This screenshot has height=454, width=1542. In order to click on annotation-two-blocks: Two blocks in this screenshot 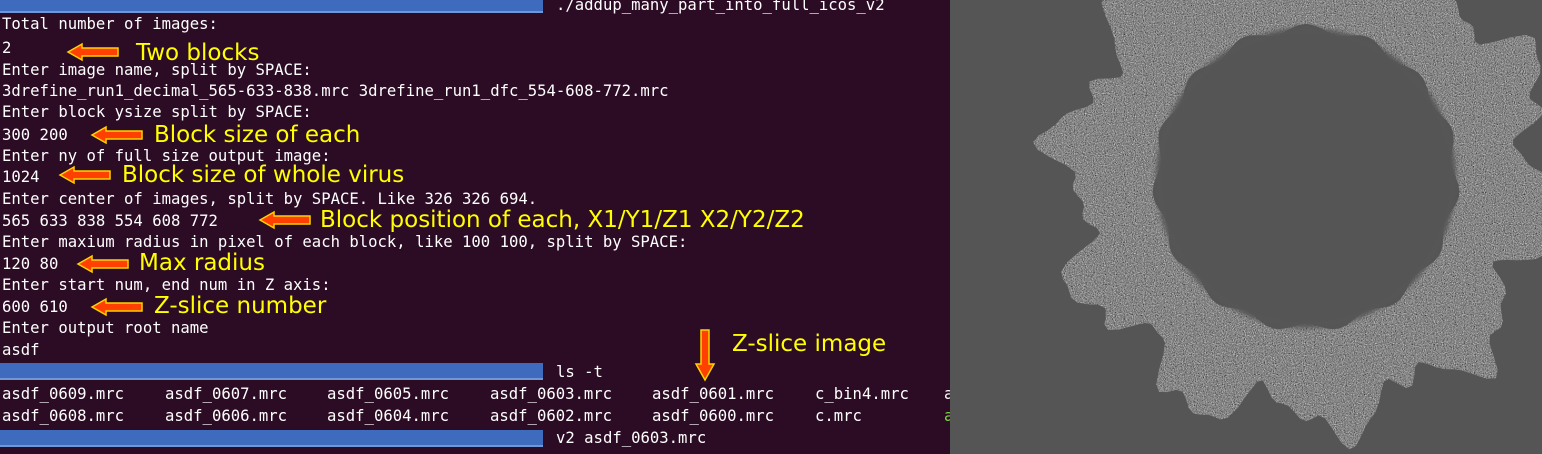, I will do `click(198, 53)`.